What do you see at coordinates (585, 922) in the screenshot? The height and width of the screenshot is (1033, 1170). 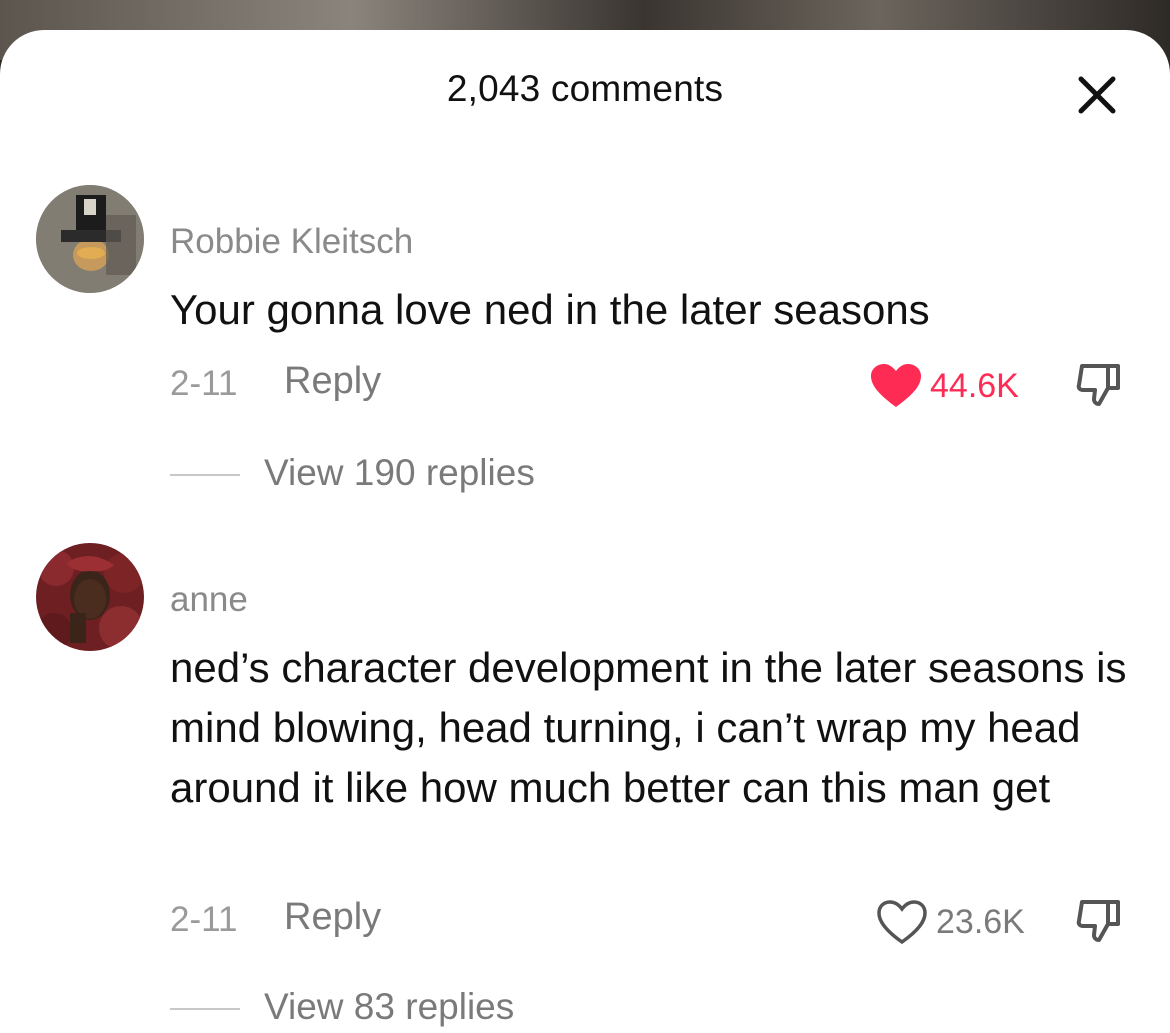 I see `comment-actions: 2-11 Reply 23.6K` at bounding box center [585, 922].